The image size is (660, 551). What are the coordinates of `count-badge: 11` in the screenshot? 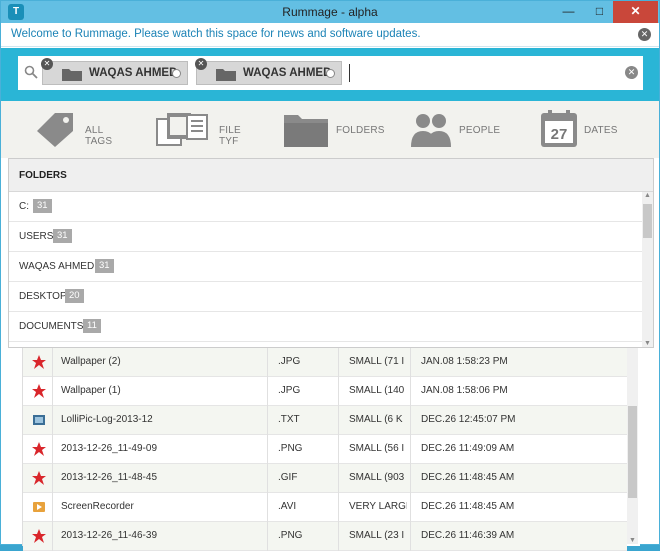 It's located at (92, 326).